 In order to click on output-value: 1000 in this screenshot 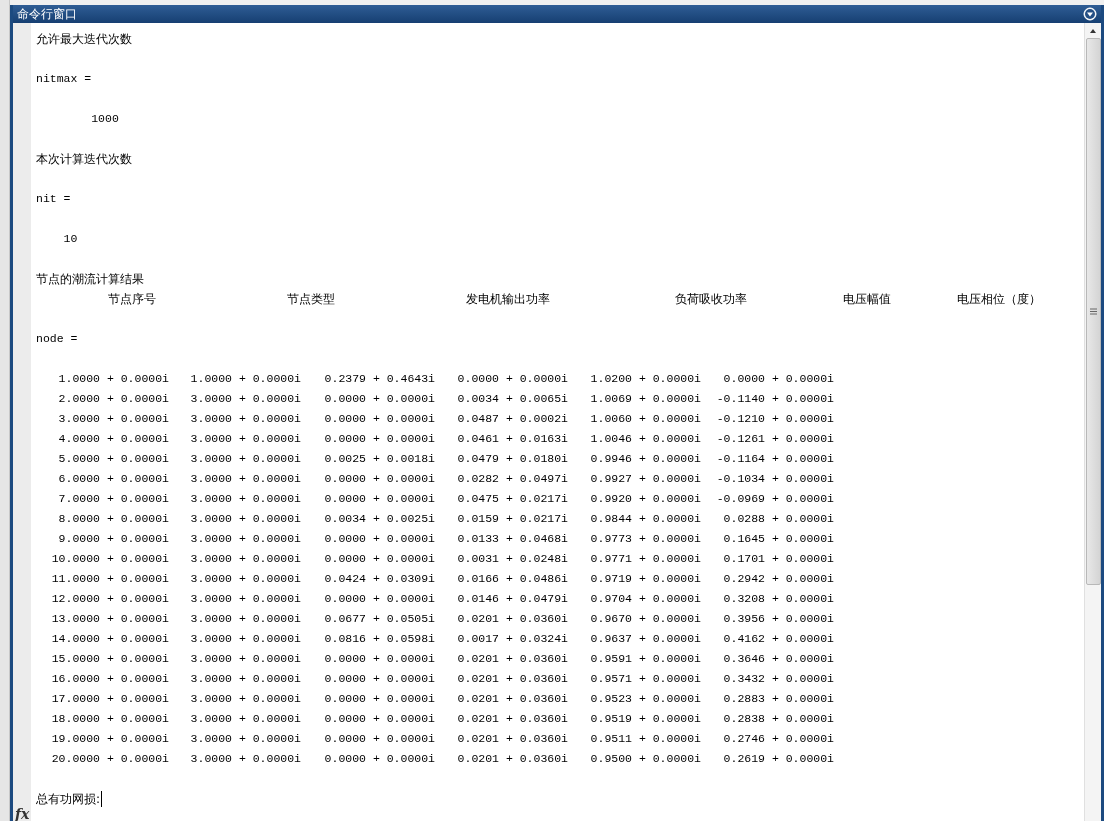, I will do `click(104, 119)`.